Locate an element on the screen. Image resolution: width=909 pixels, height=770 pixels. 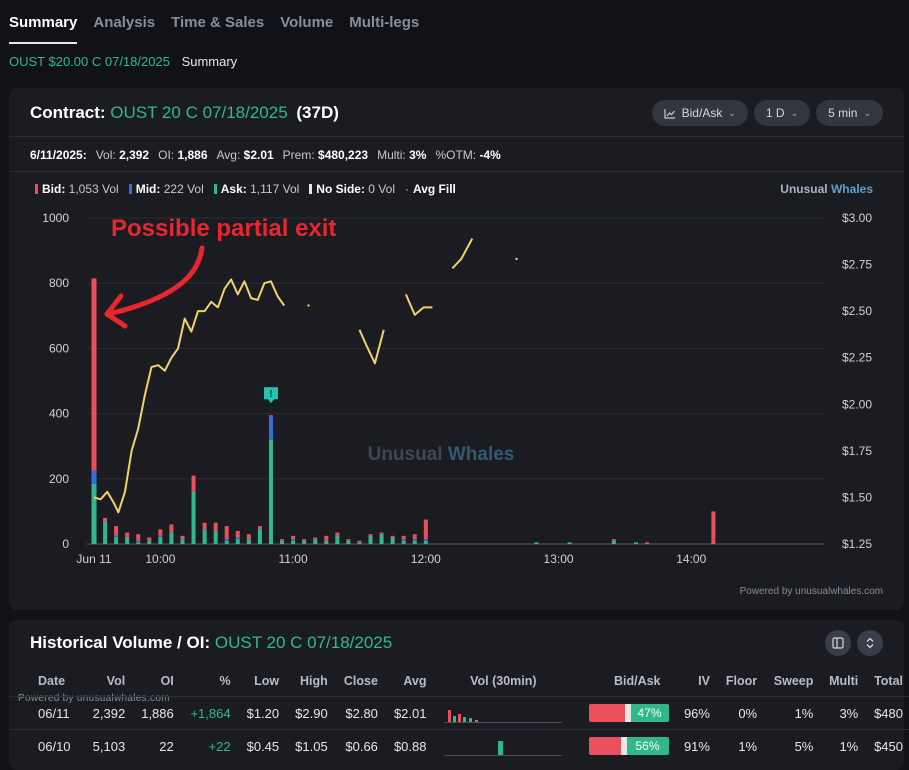
col-date: Date is located at coordinates (46, 681).